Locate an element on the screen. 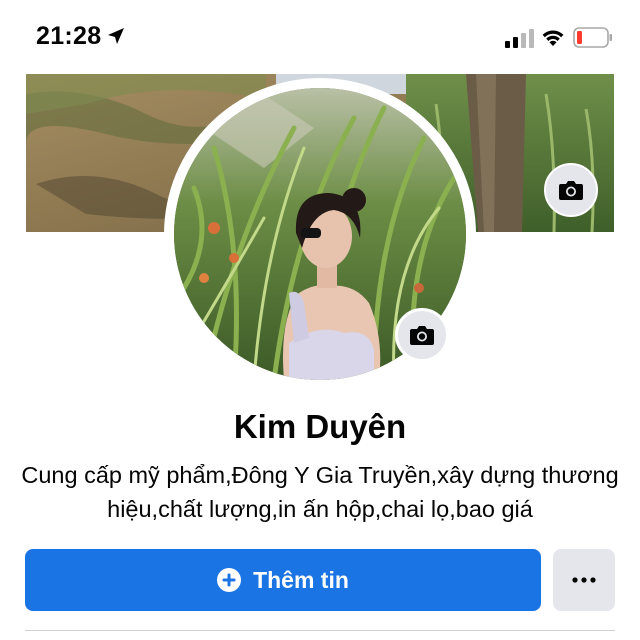 Image resolution: width=640 pixels, height=640 pixels. cover-photo-camera-button is located at coordinates (571, 190).